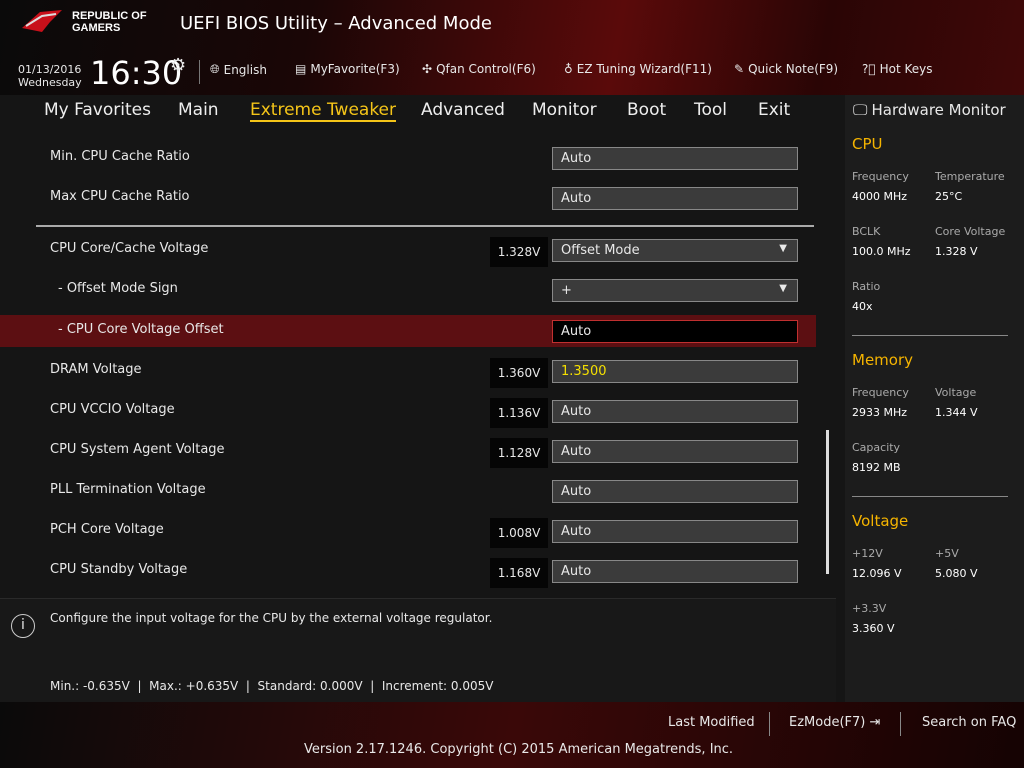 The width and height of the screenshot is (1024, 768). What do you see at coordinates (877, 573) in the screenshot?
I see `voltage-12v: 12.096 V` at bounding box center [877, 573].